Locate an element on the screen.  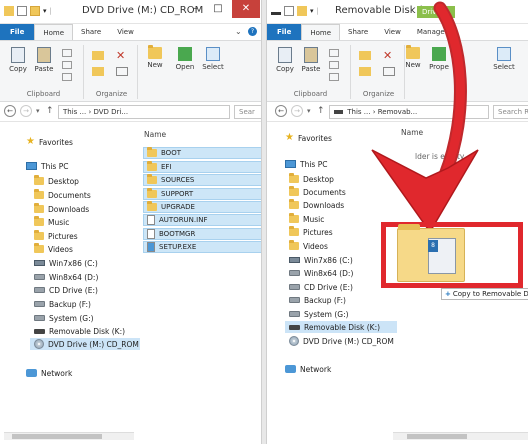
file-item-boot: BOOT is located at coordinates (202, 153).